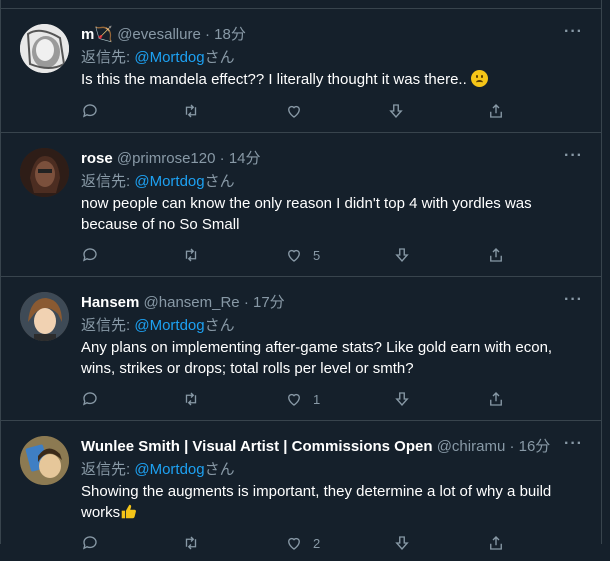 The image size is (610, 561). I want to click on thumbs-up-emoji-icon, so click(129, 511).